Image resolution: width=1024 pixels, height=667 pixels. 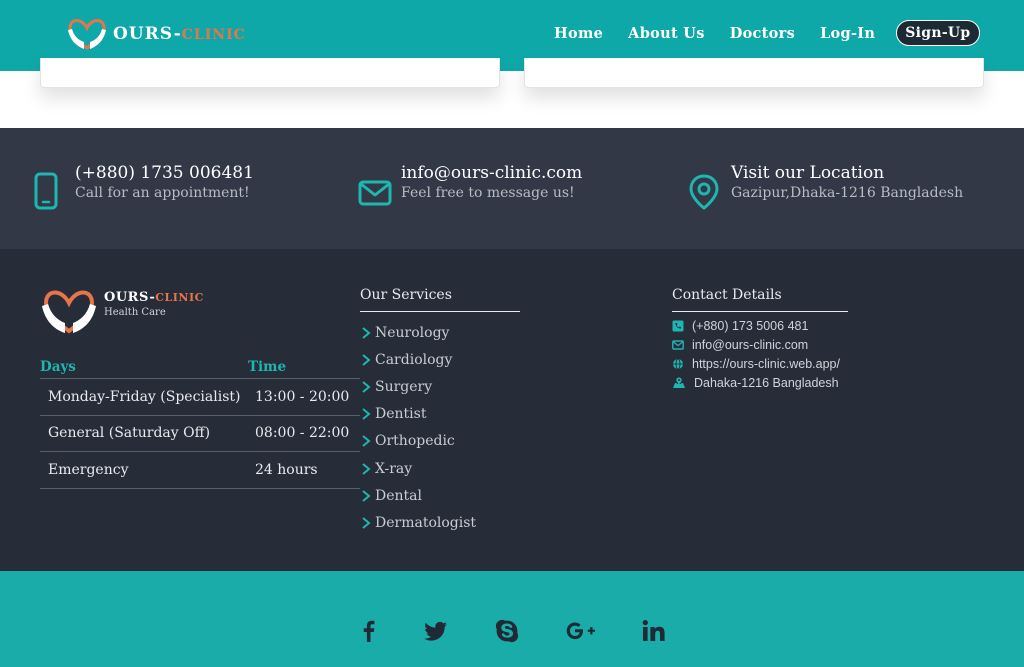 What do you see at coordinates (847, 173) in the screenshot?
I see `strip-location-title: Visit our Location` at bounding box center [847, 173].